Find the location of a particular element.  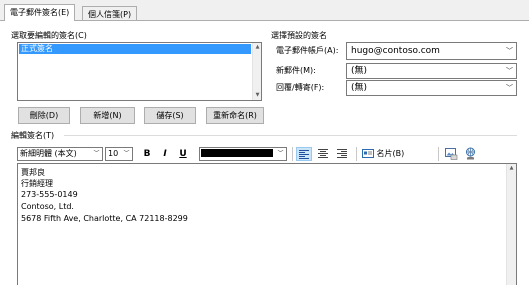

insert-picture-button is located at coordinates (452, 154).